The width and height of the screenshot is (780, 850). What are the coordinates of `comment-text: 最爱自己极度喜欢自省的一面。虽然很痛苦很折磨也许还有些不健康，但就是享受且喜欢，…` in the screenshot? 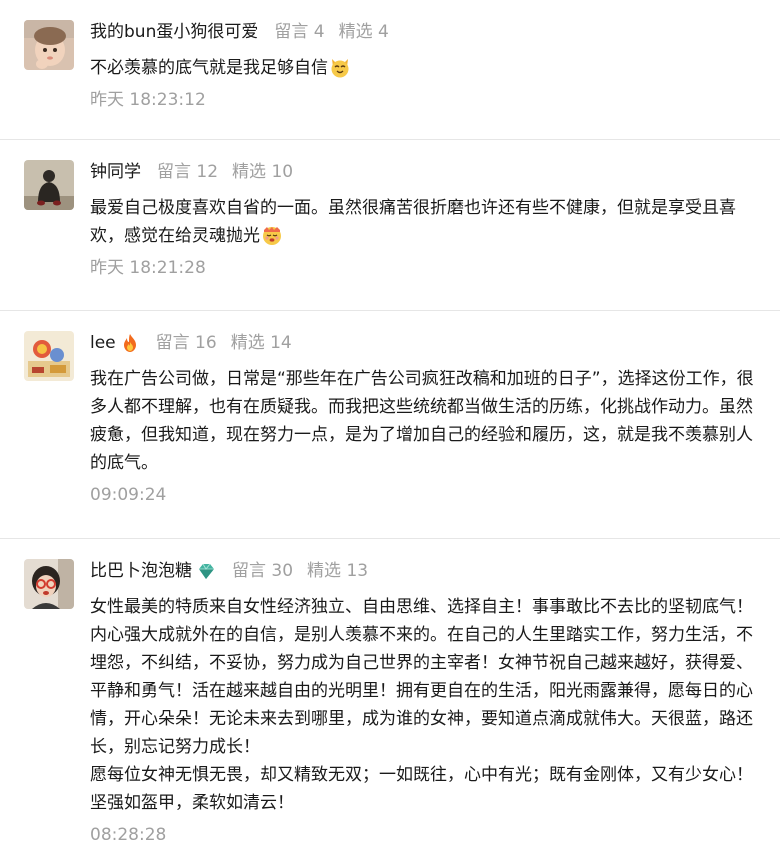 It's located at (413, 222).